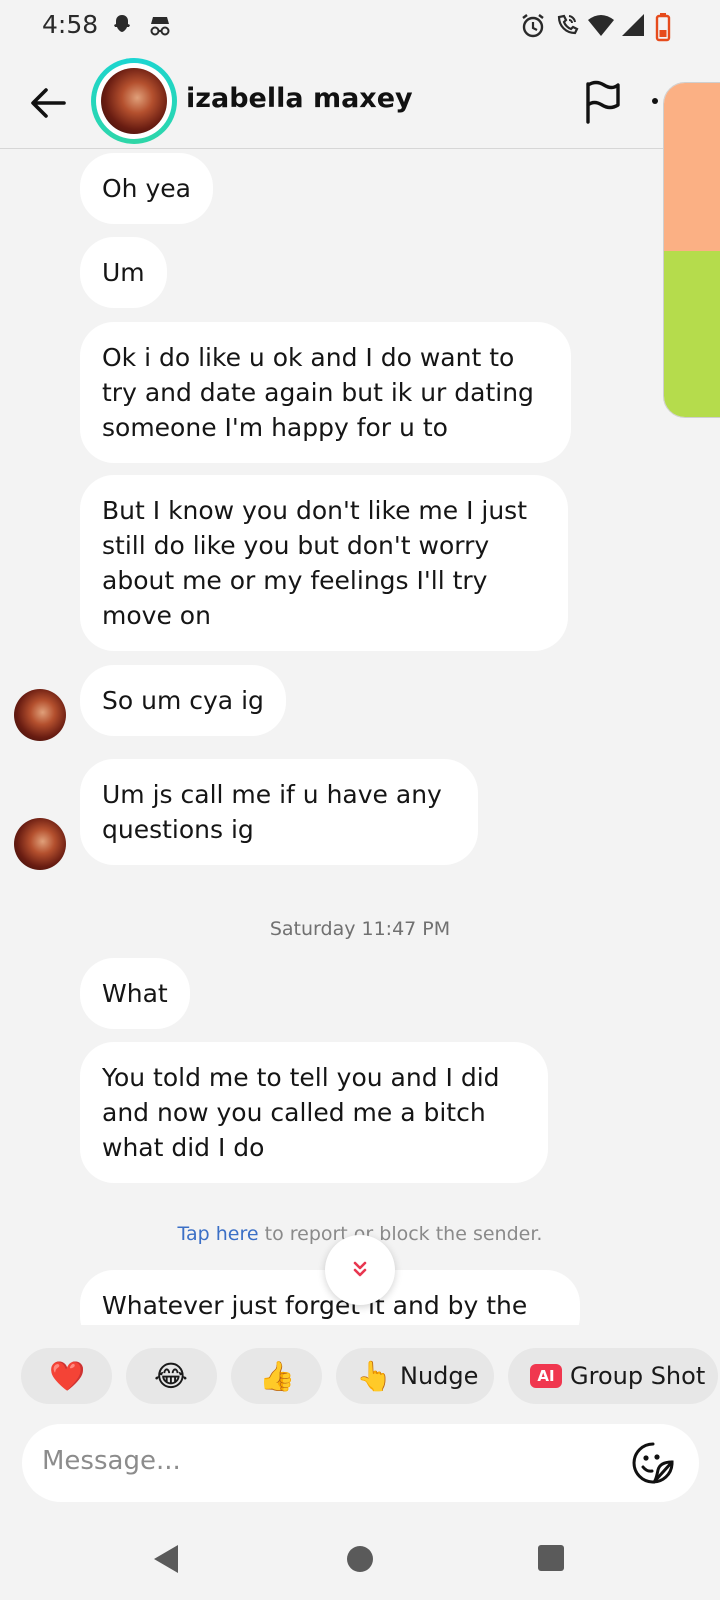 The height and width of the screenshot is (1600, 720). I want to click on system-nav-bar, so click(360, 1560).